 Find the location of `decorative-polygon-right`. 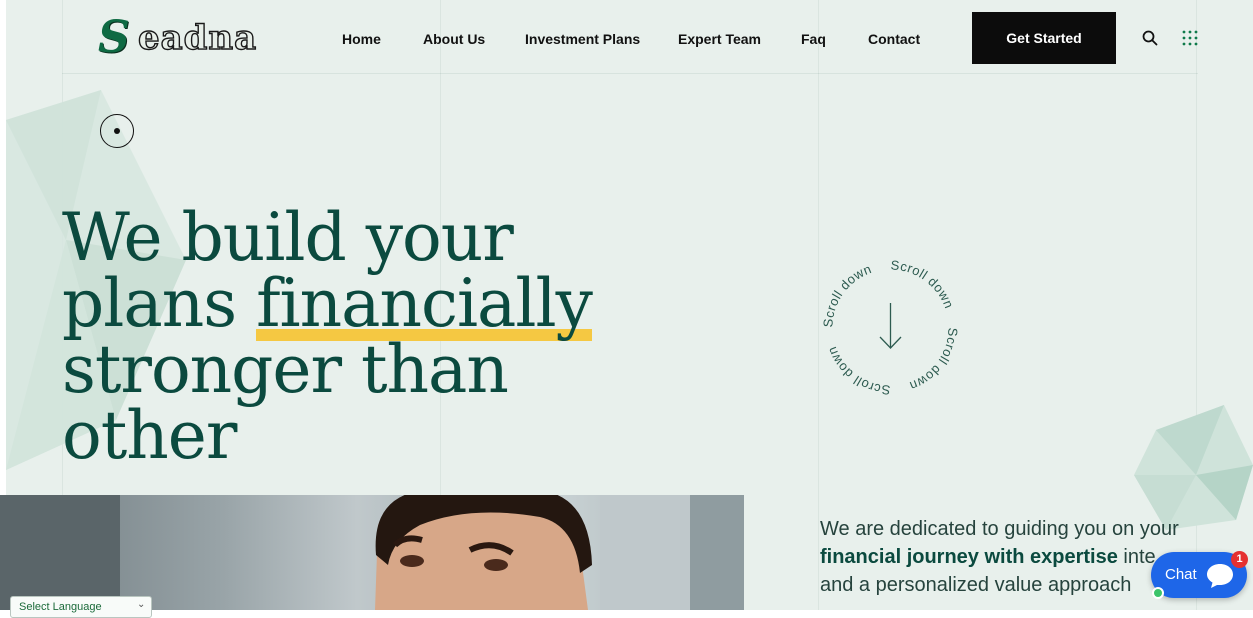

decorative-polygon-right is located at coordinates (1193, 467).